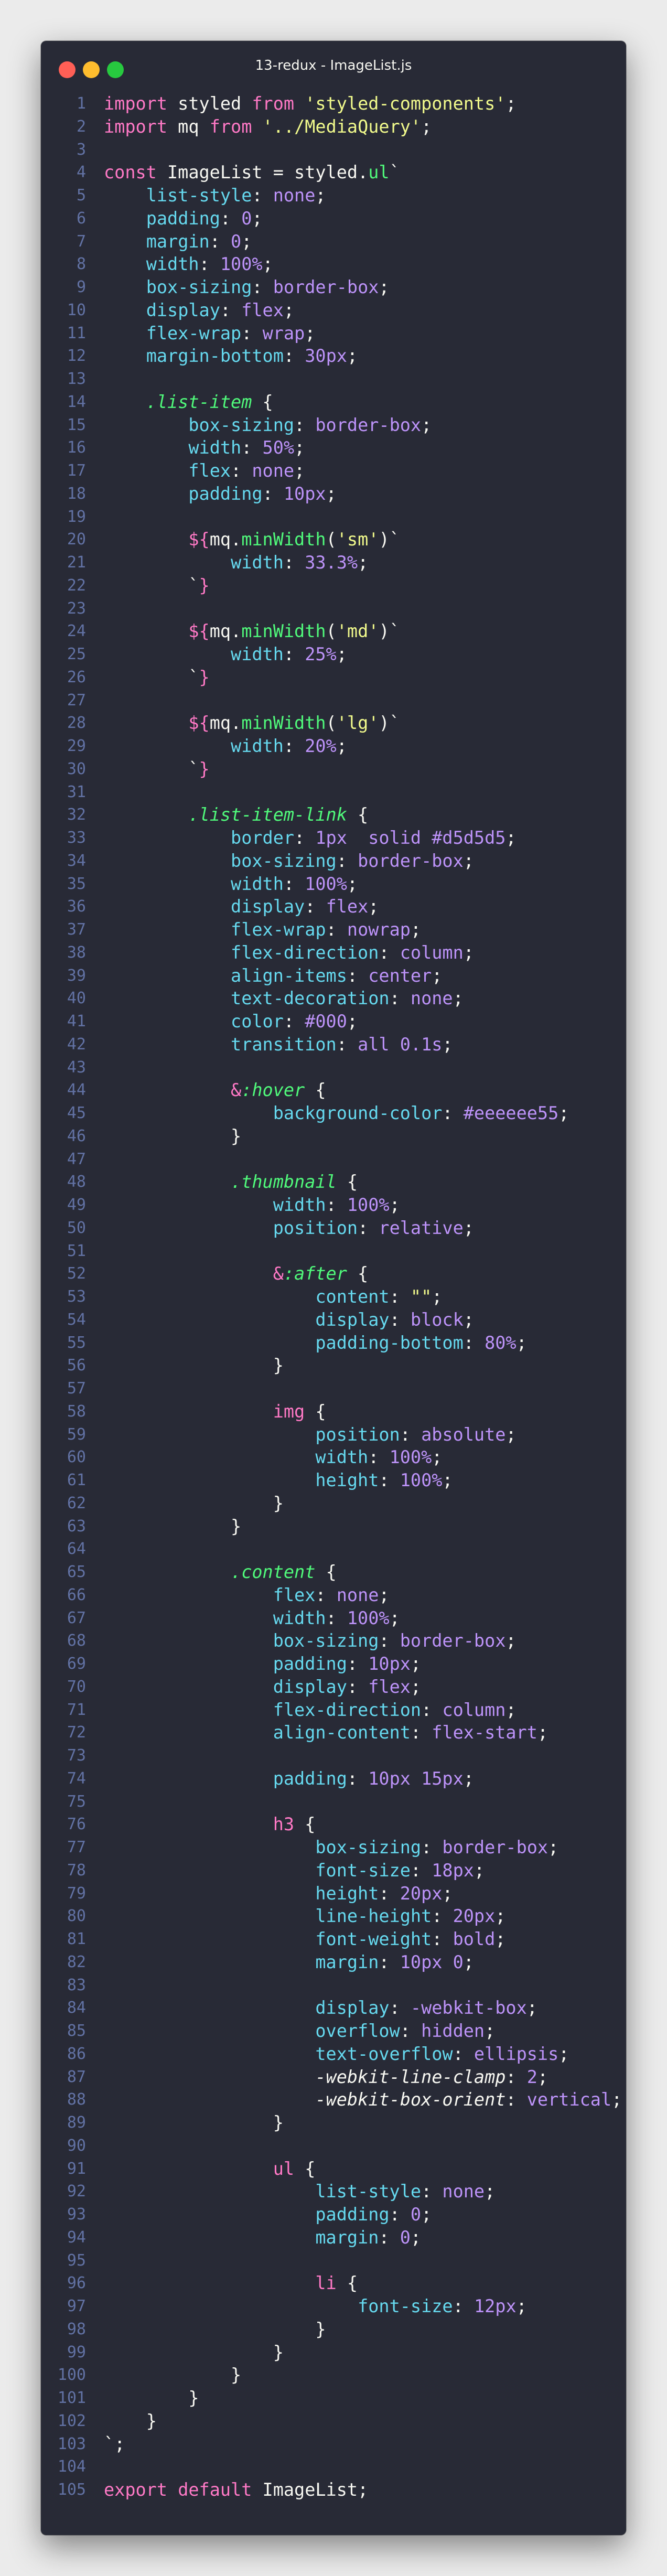 The image size is (667, 2576). What do you see at coordinates (389, 723) in the screenshot?
I see `code-token: )`` at bounding box center [389, 723].